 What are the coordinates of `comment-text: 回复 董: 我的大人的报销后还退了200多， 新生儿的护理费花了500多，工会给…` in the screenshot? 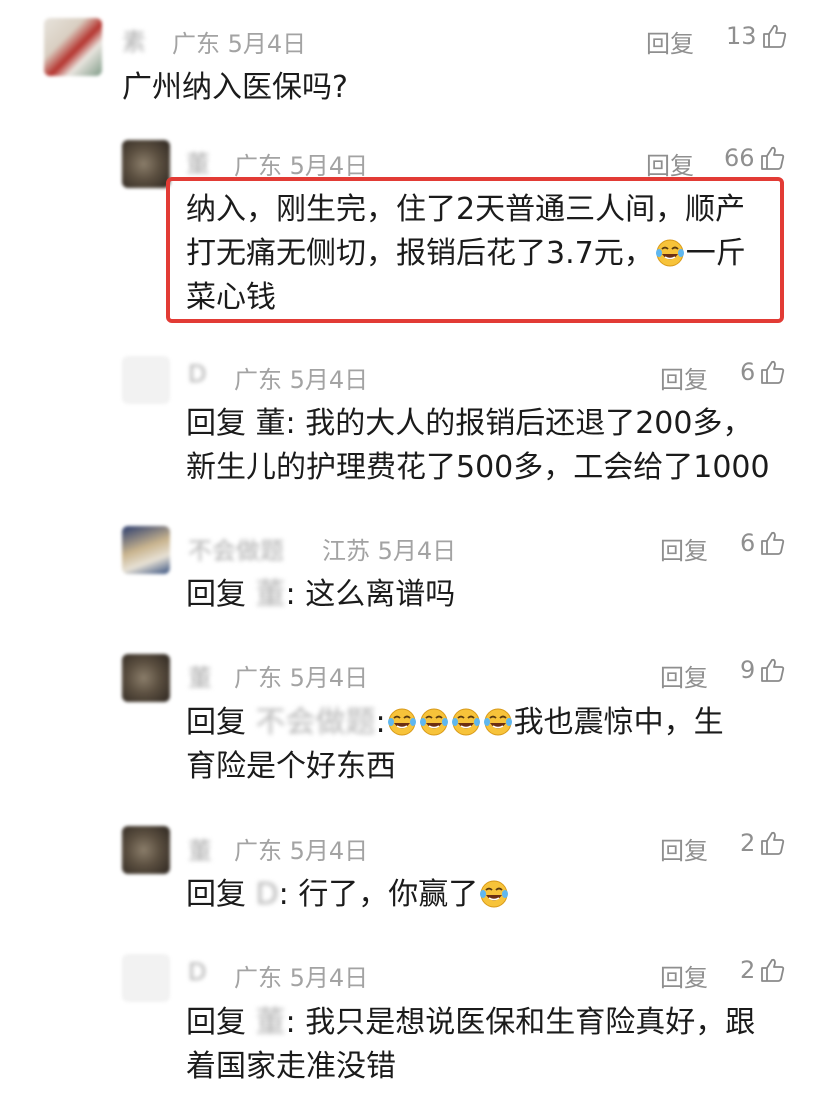 It's located at (478, 446).